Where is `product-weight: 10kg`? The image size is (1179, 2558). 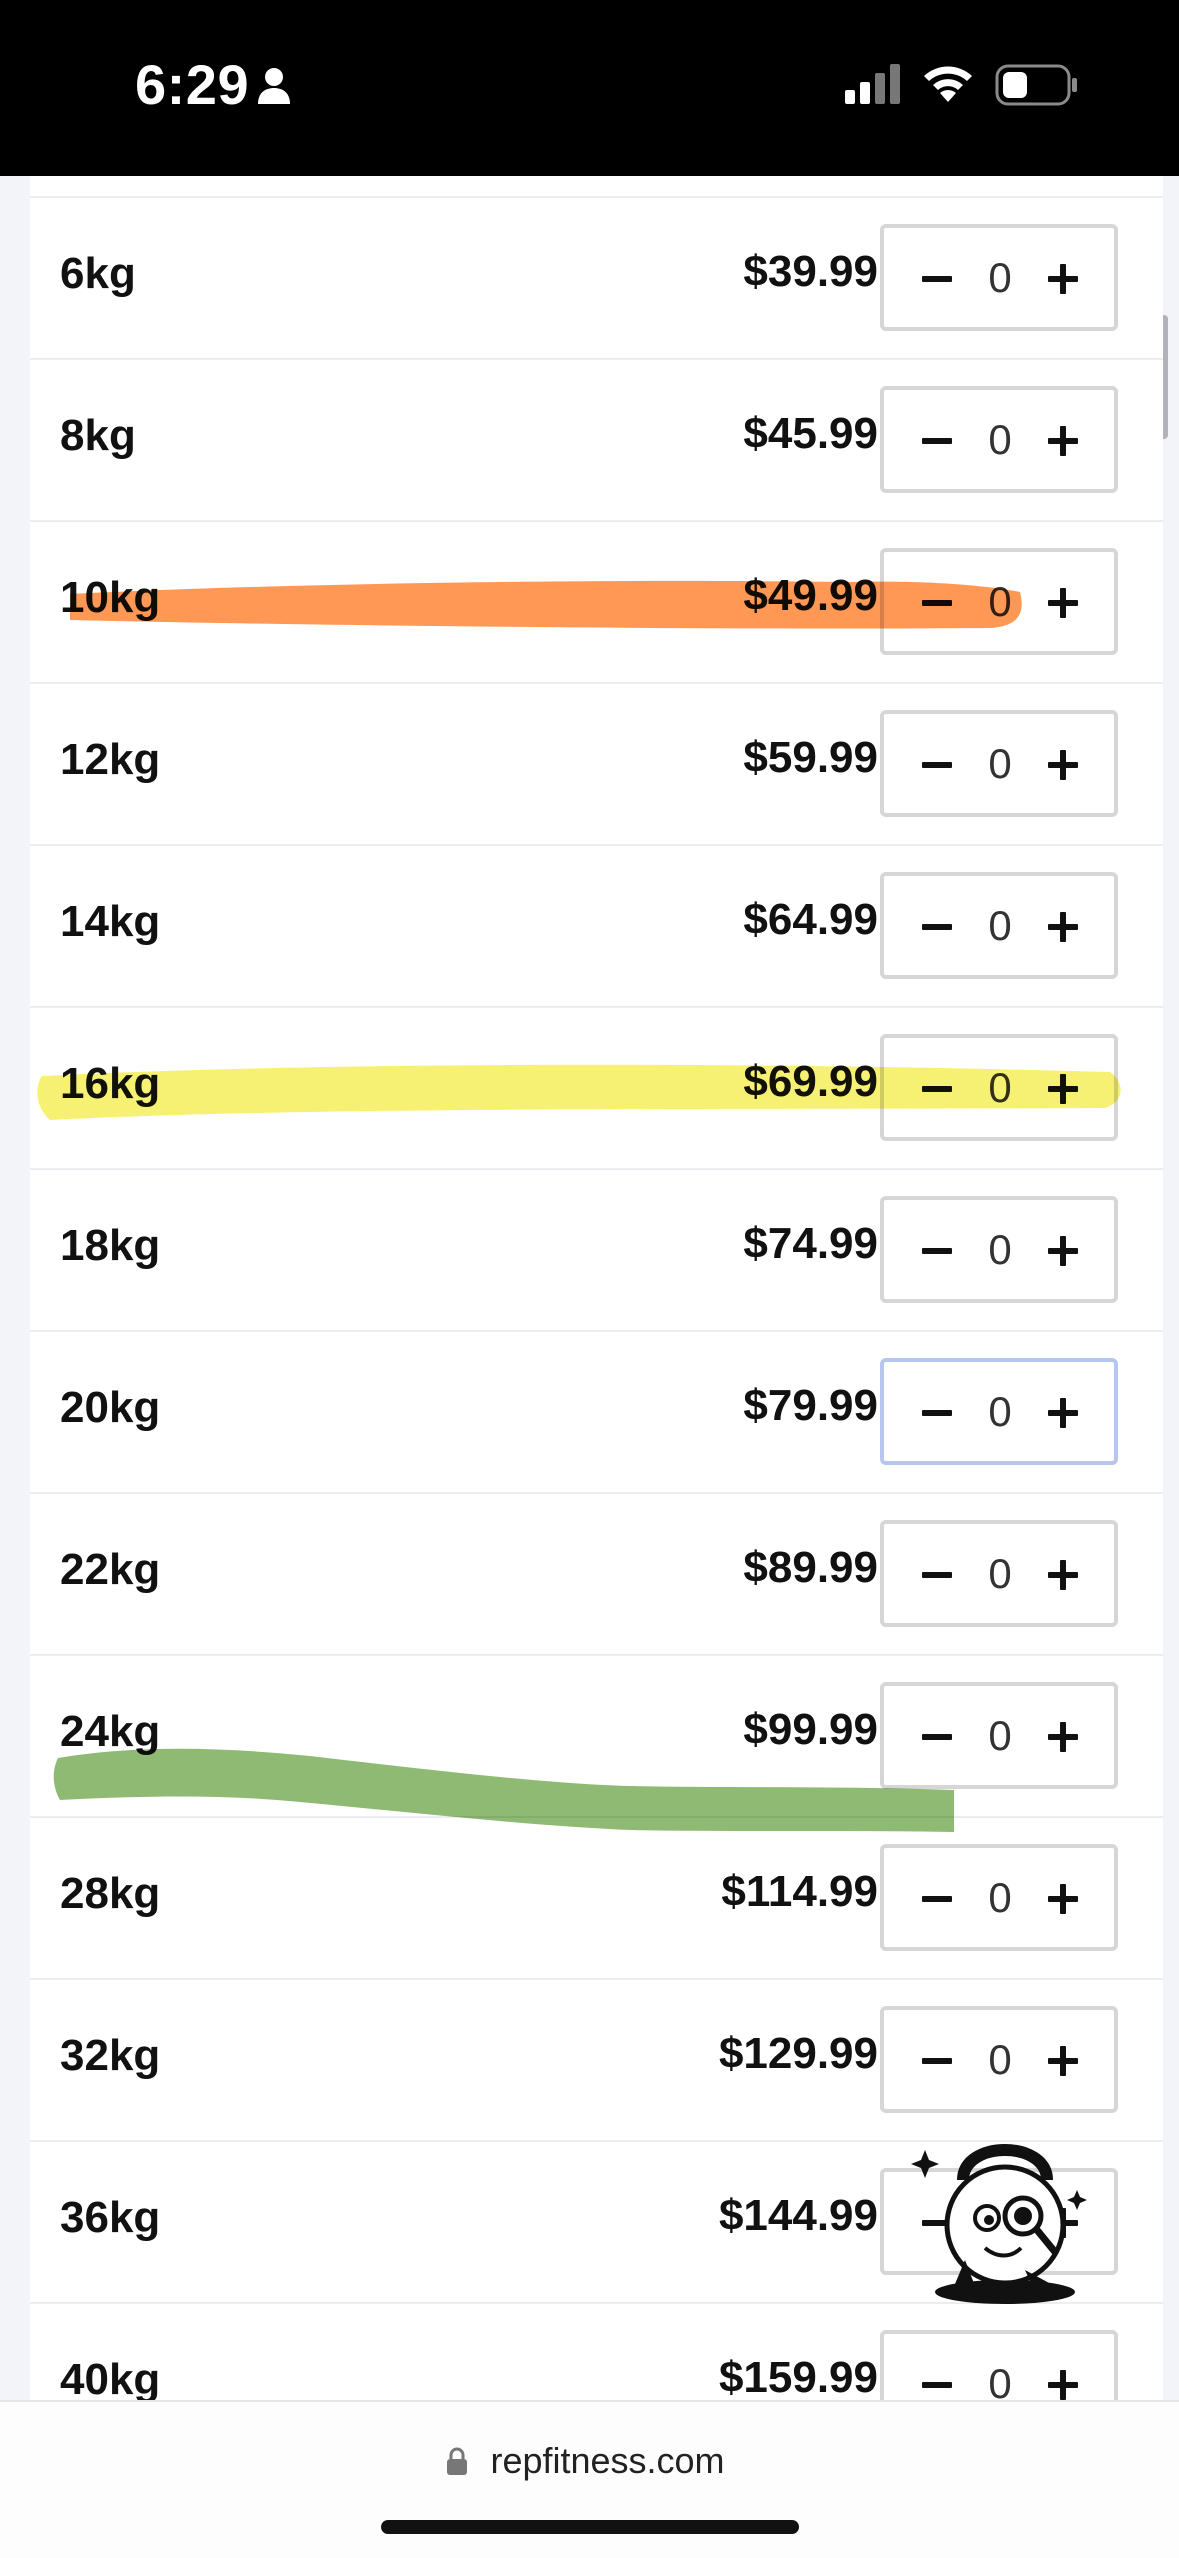 product-weight: 10kg is located at coordinates (110, 597).